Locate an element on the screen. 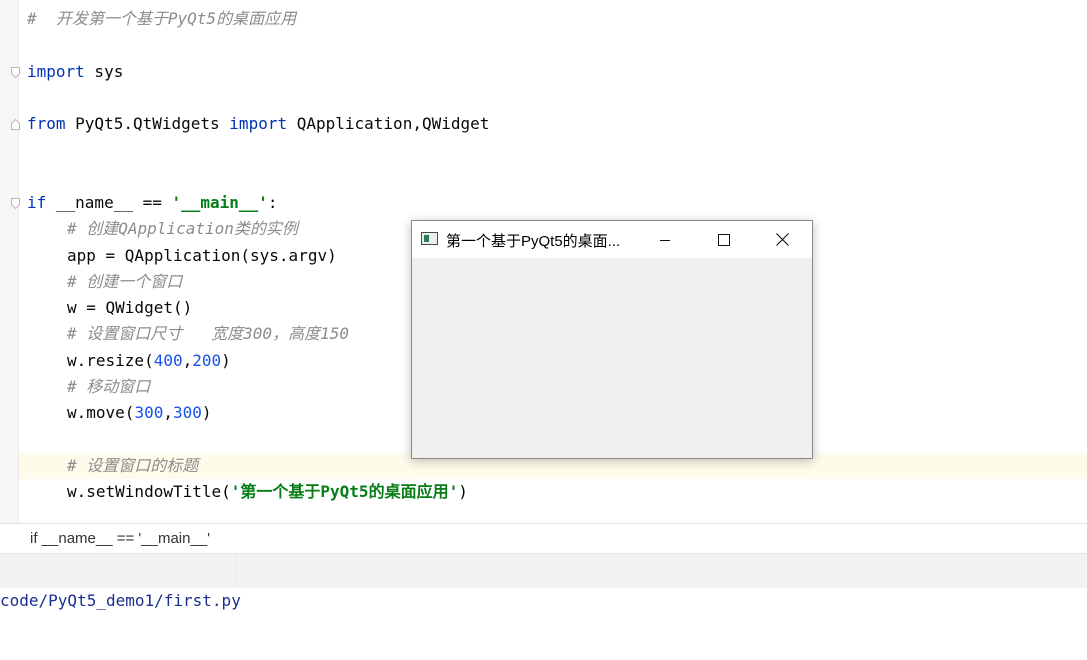  editor-gutter is located at coordinates (9, 261).